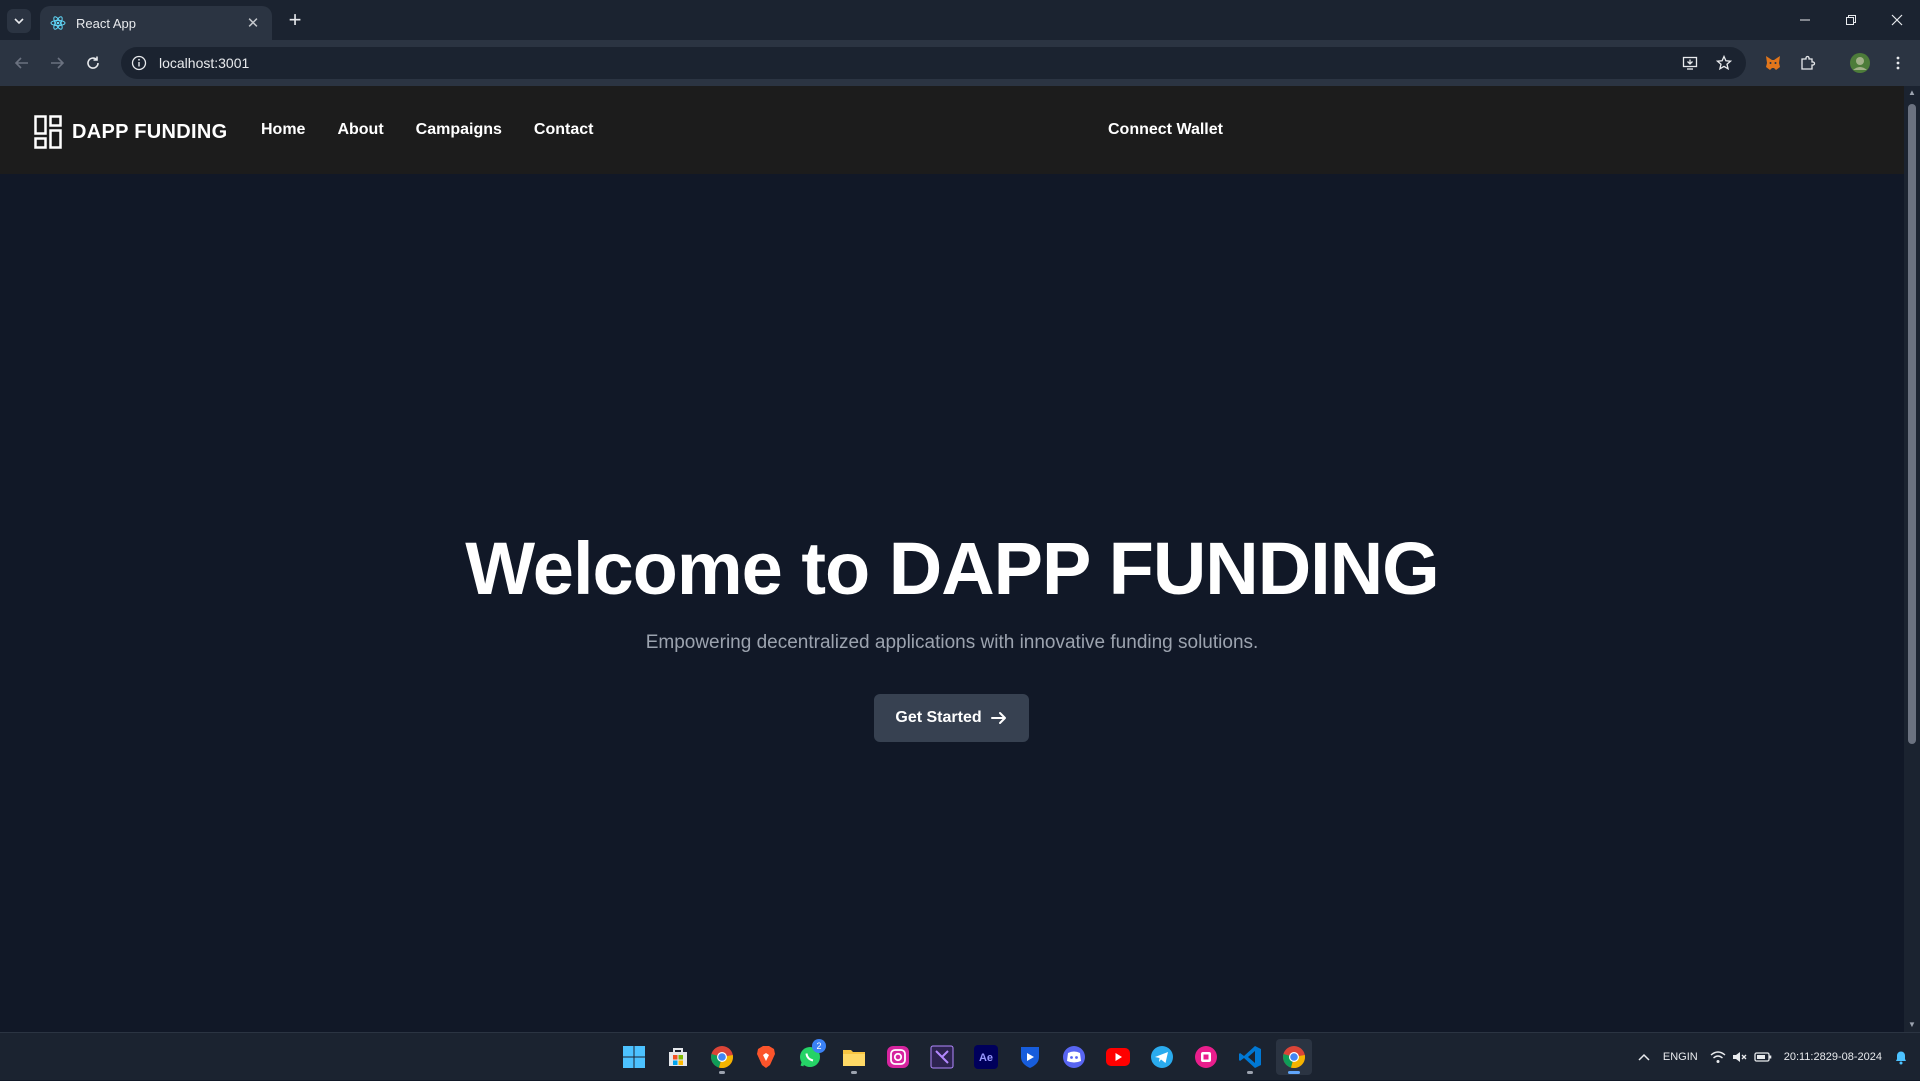  Describe the element at coordinates (1853, 1056) in the screenshot. I see `date-text: 29-08-2024` at that location.